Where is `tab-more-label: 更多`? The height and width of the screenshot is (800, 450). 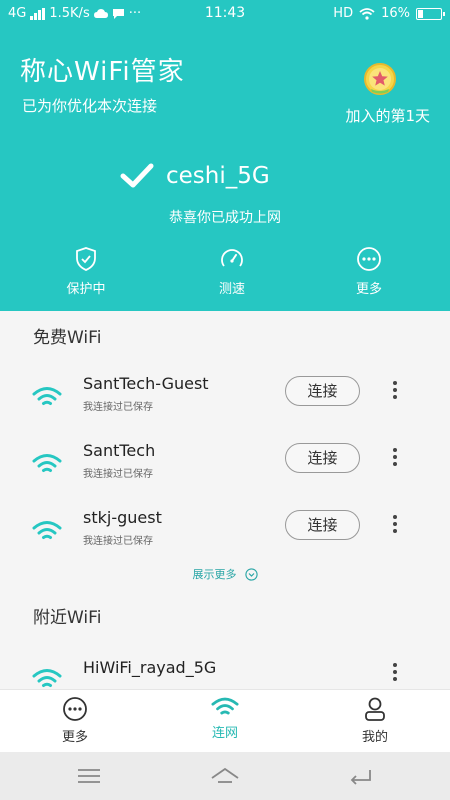
tab-more-label: 更多 is located at coordinates (74, 737).